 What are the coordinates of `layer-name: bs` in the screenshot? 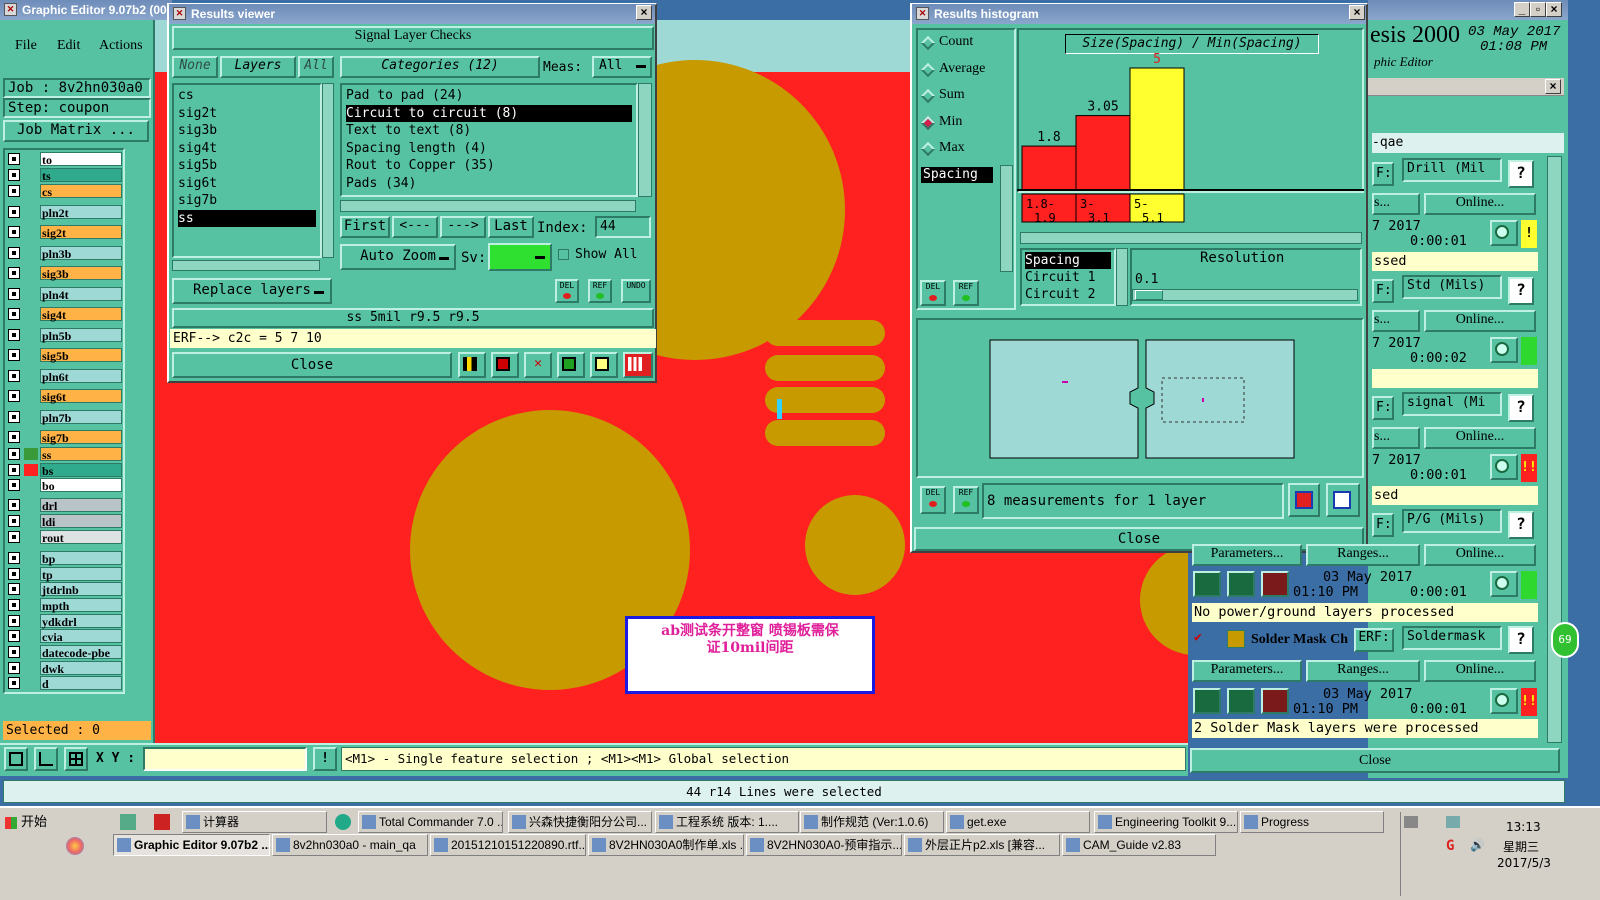 It's located at (81, 470).